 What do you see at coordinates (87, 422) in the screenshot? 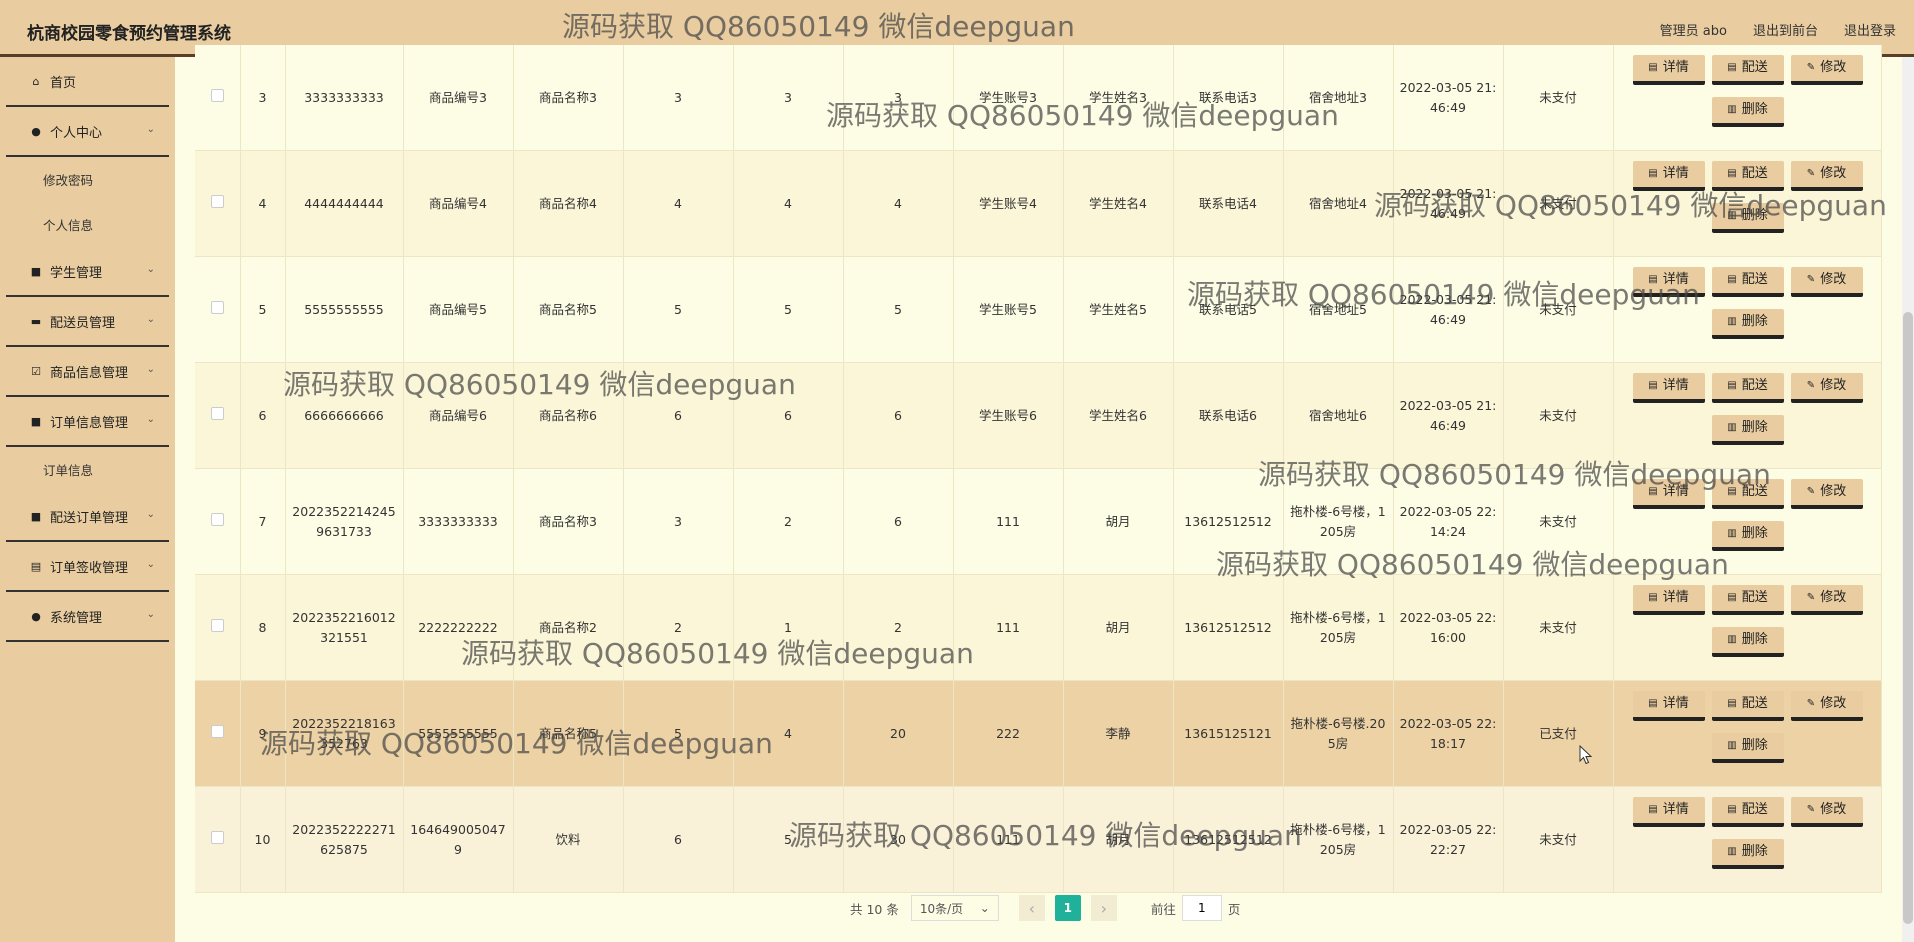
I see `sidebar-item: ■ 订单信息管理 ⌄` at bounding box center [87, 422].